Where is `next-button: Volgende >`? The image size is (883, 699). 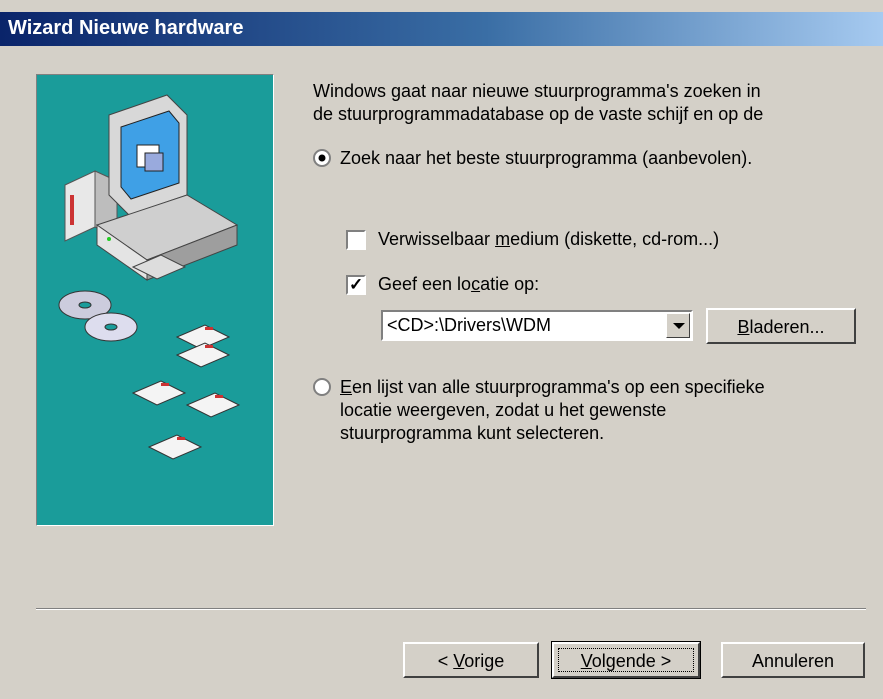
next-button: Volgende > is located at coordinates (626, 660).